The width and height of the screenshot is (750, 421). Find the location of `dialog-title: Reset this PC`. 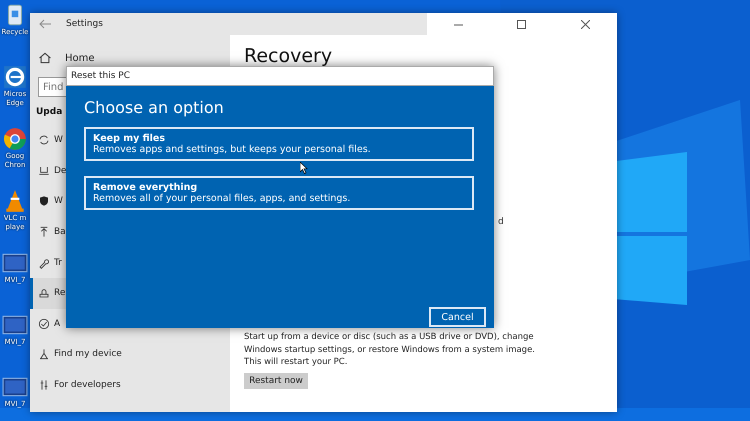

dialog-title: Reset this PC is located at coordinates (100, 76).